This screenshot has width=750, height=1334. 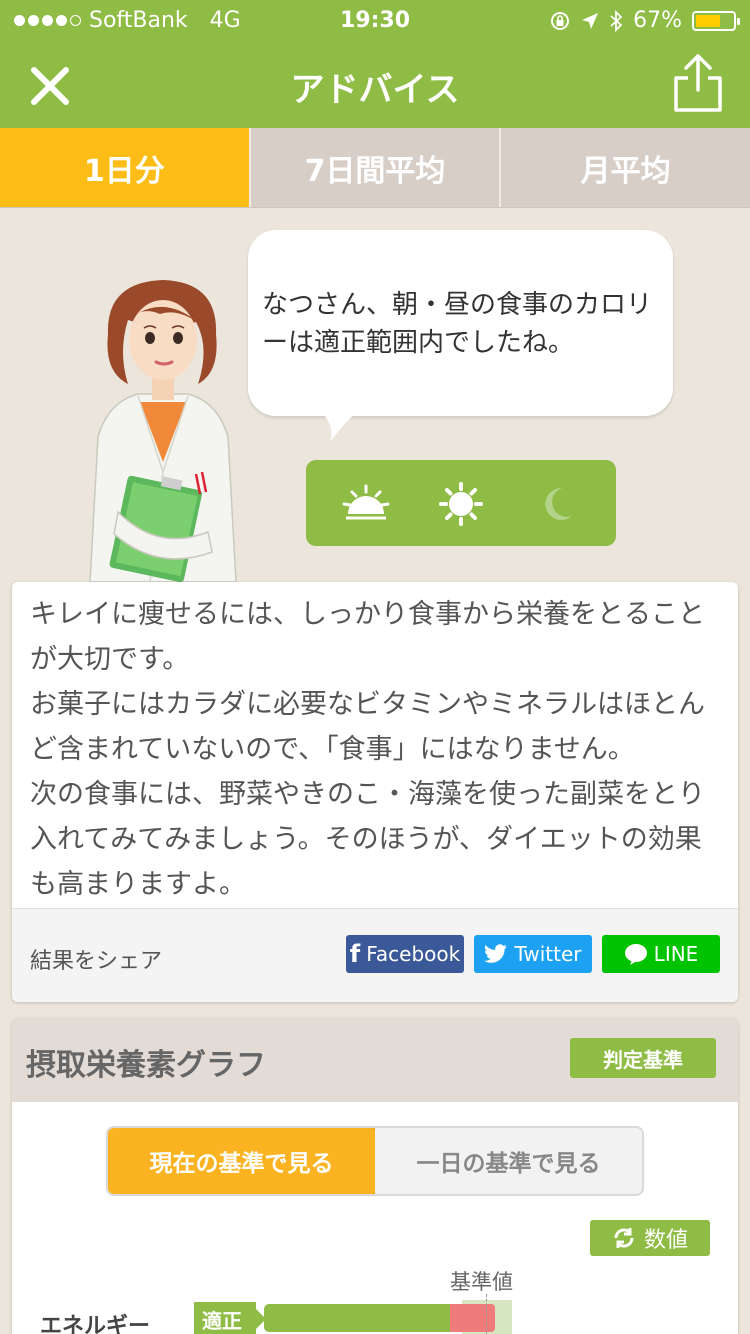 I want to click on sunrise-icon, so click(x=366, y=504).